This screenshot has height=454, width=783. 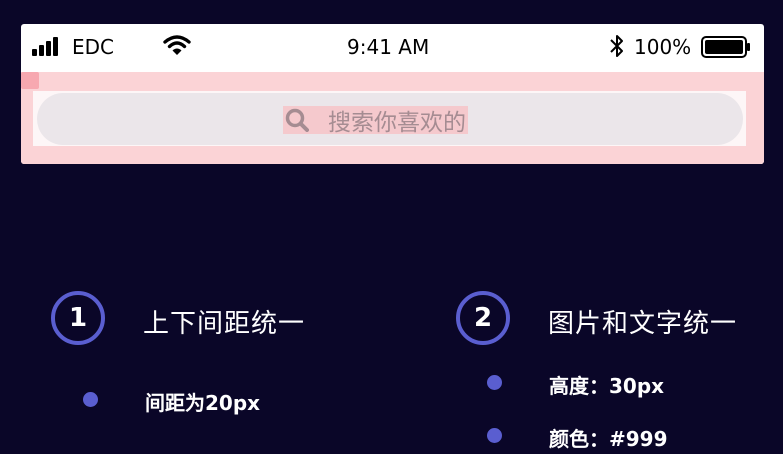 I want to click on battery-icon, so click(x=725, y=47).